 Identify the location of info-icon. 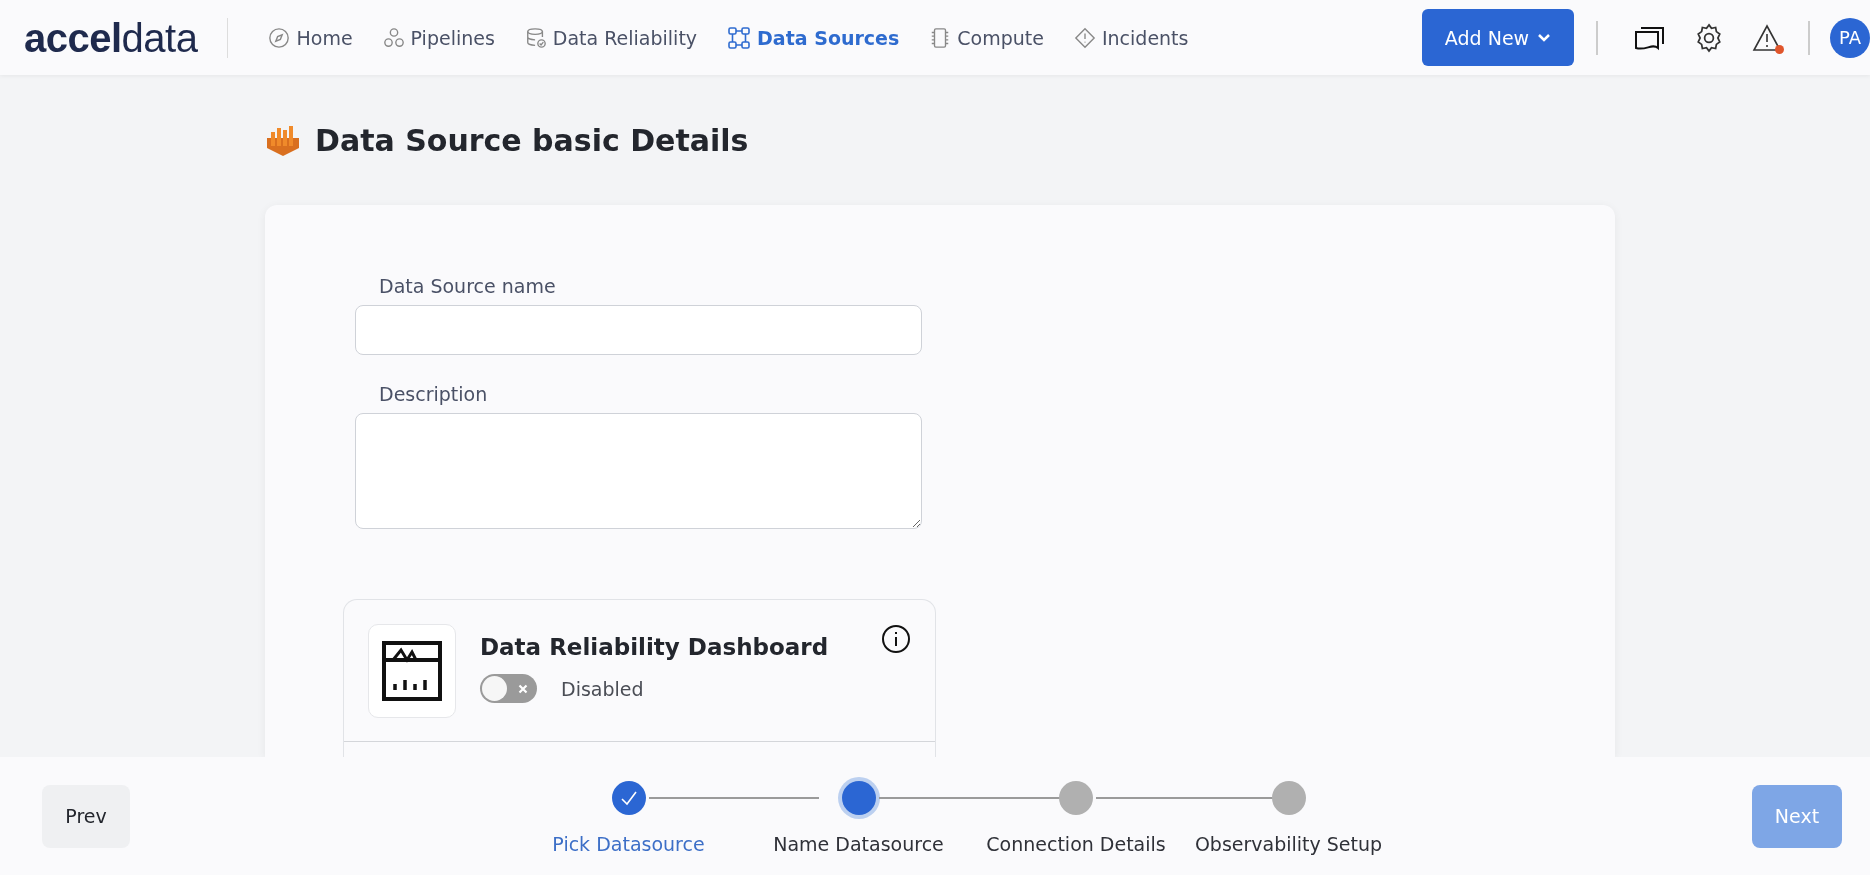
(896, 639).